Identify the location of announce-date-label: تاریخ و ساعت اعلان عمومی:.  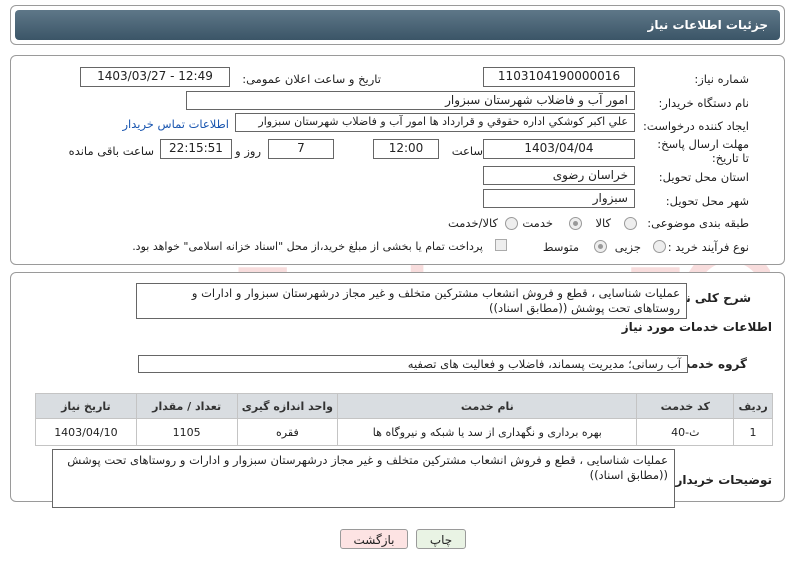
(311, 79).